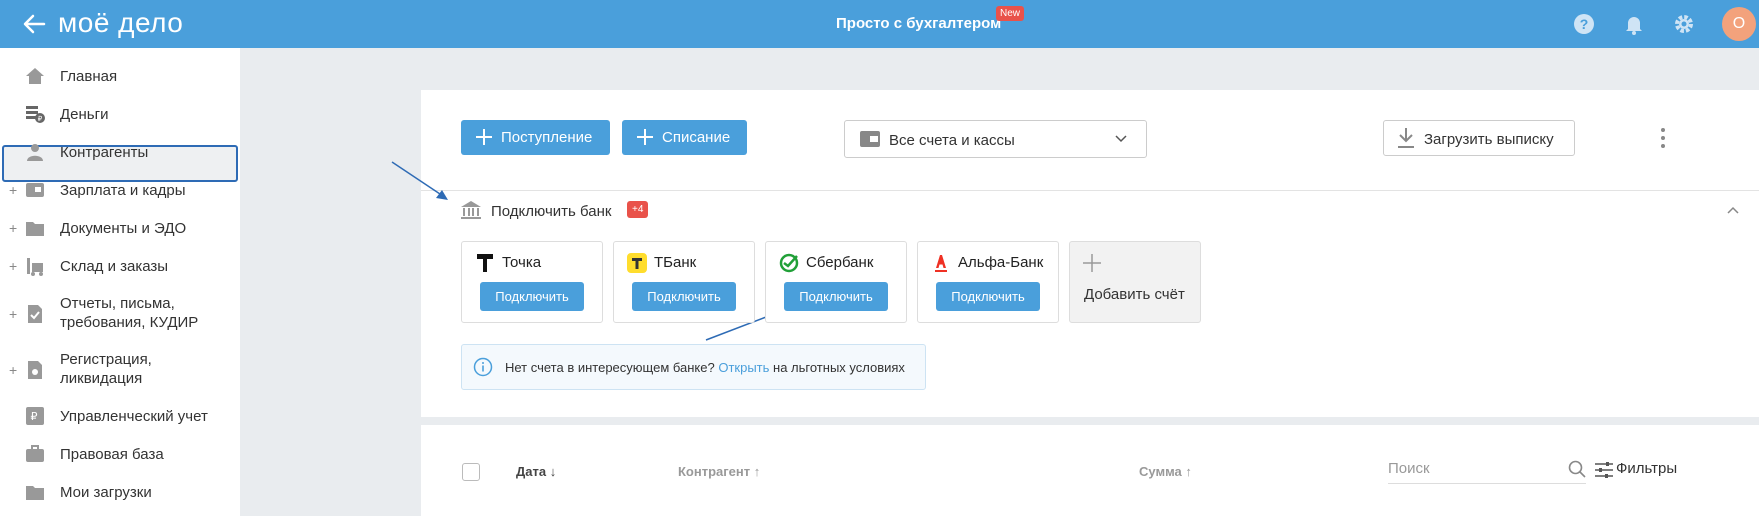  What do you see at coordinates (35, 114) in the screenshot?
I see `money-icon: ₽` at bounding box center [35, 114].